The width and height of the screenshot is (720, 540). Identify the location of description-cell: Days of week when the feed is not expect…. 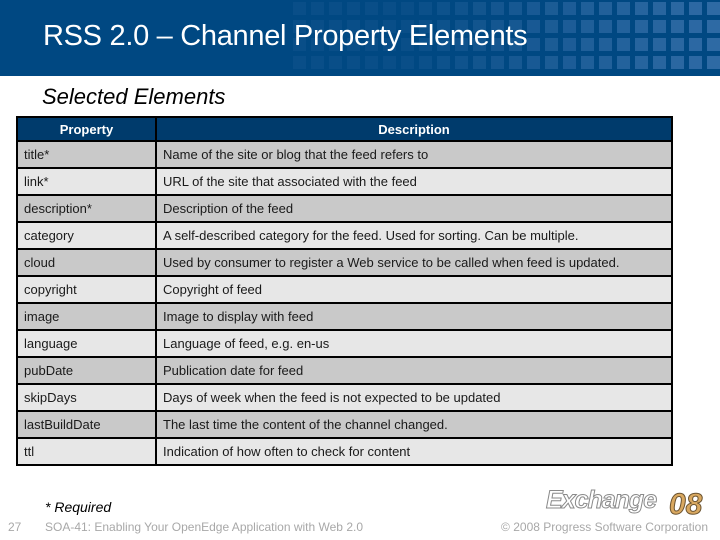
(414, 397).